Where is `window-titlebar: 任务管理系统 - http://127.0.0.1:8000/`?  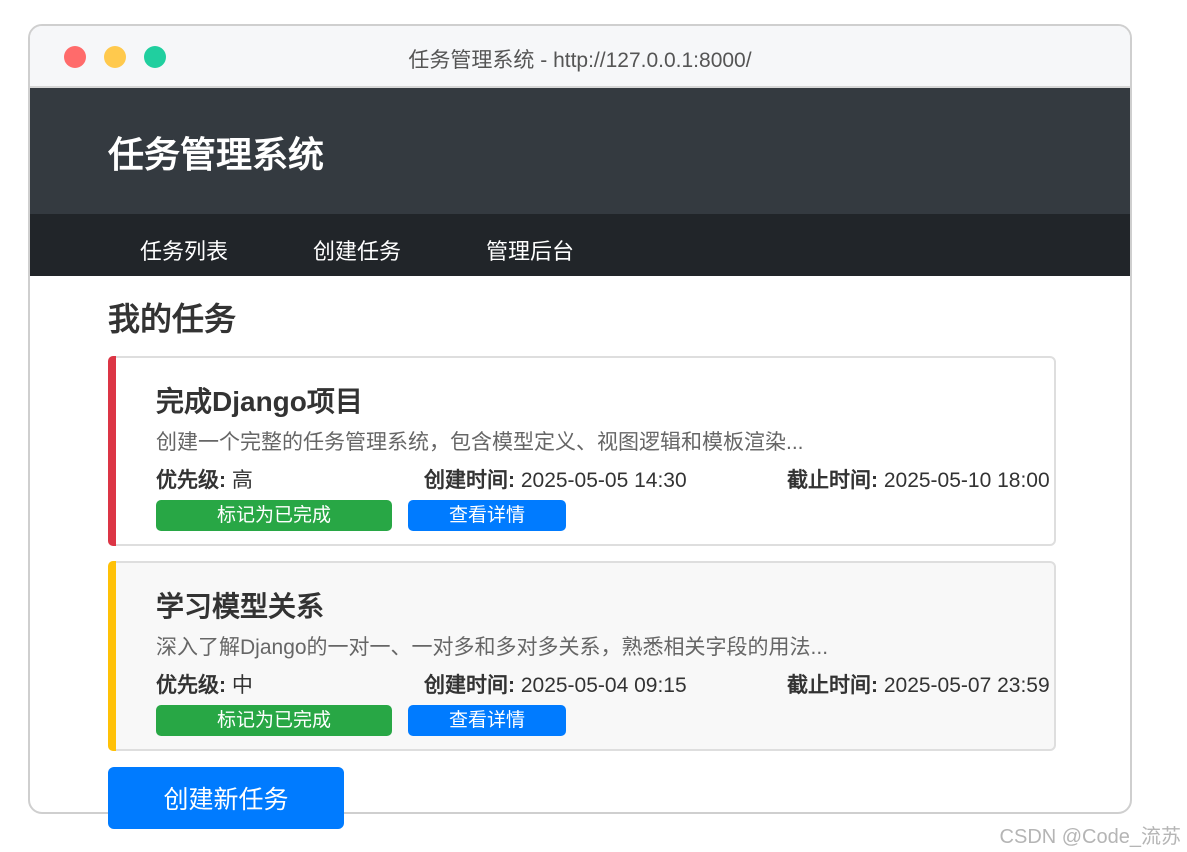 window-titlebar: 任务管理系统 - http://127.0.0.1:8000/ is located at coordinates (580, 57).